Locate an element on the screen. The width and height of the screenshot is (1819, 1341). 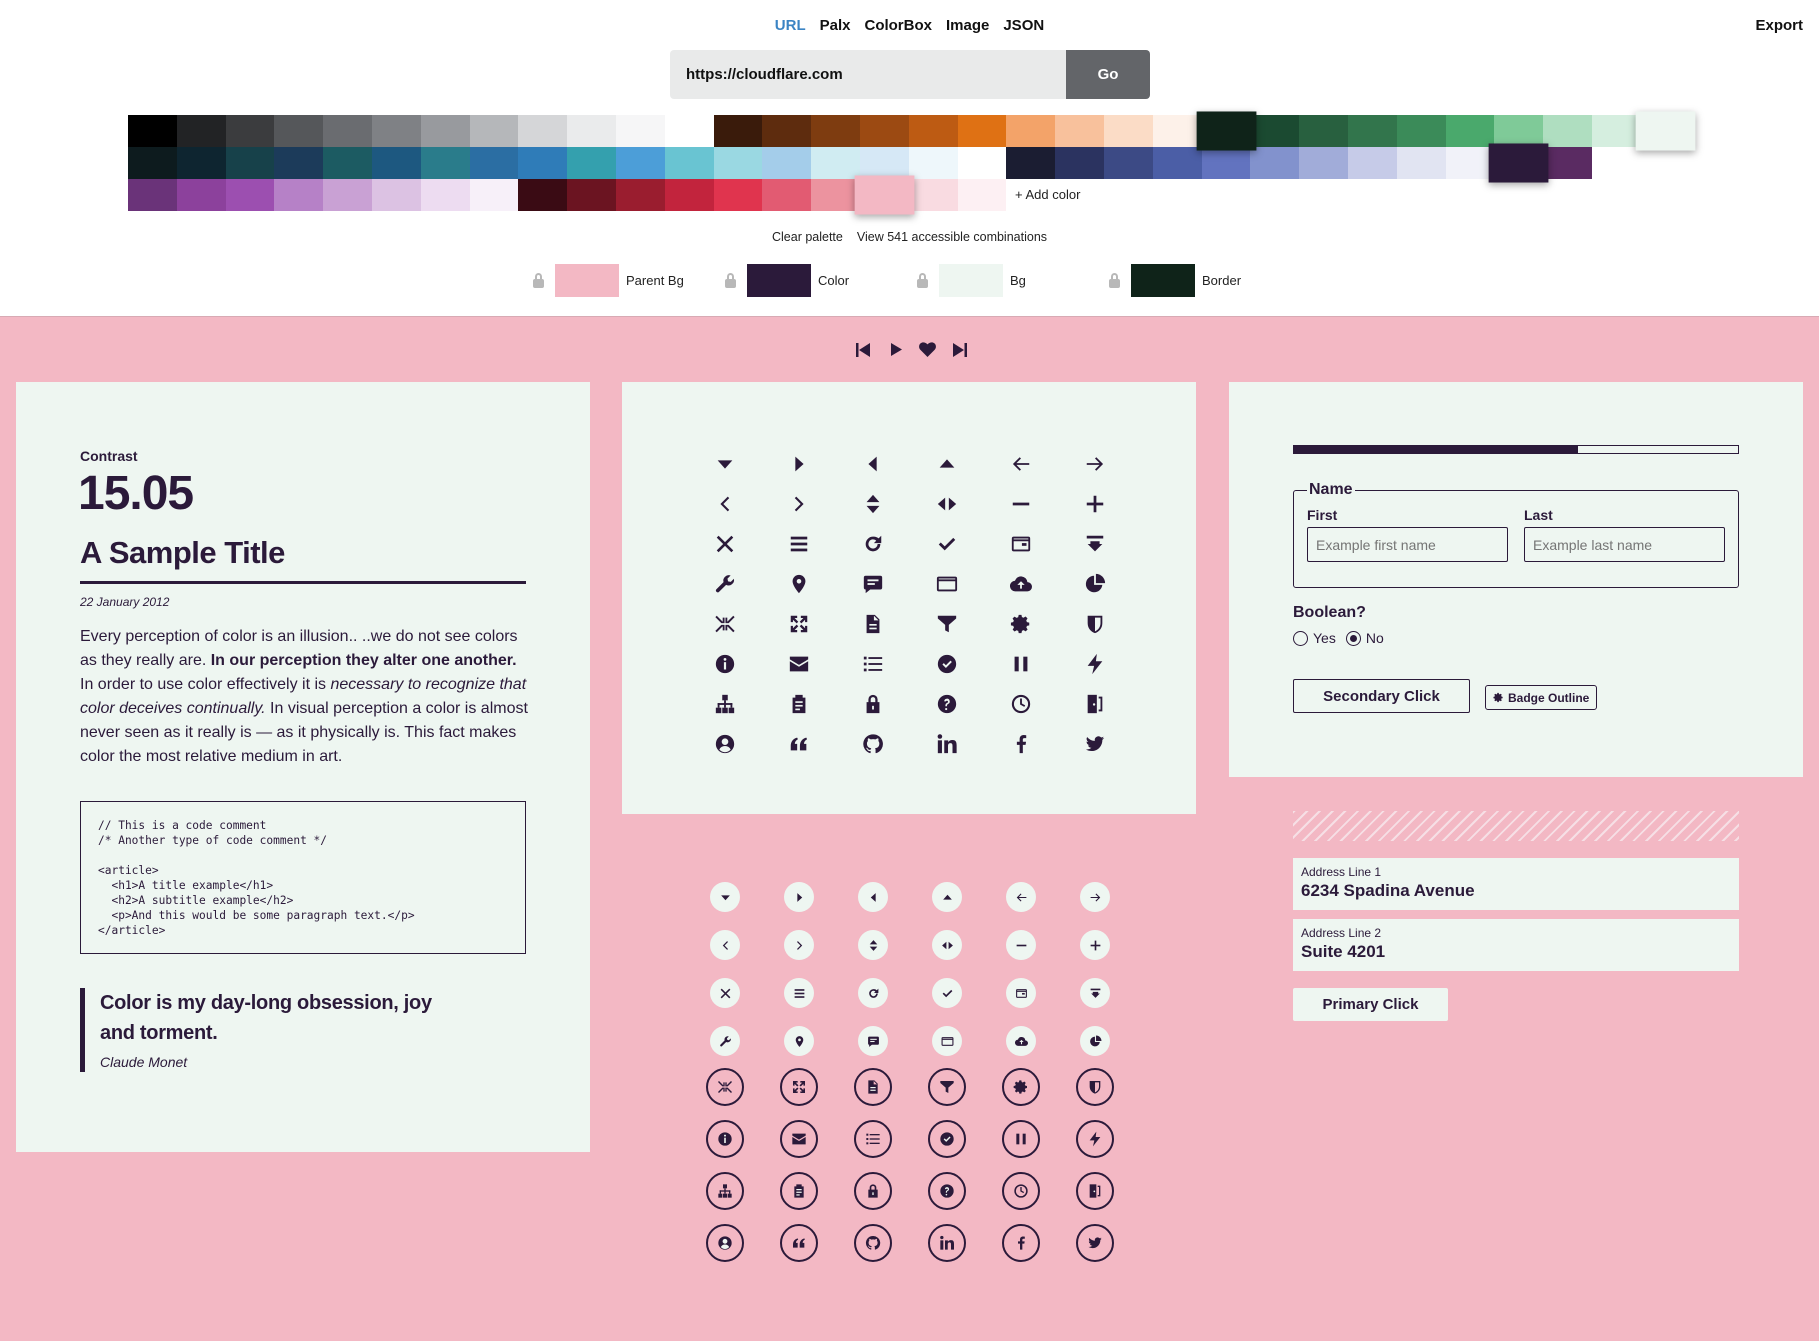
expand-icon-cell is located at coordinates (799, 624).